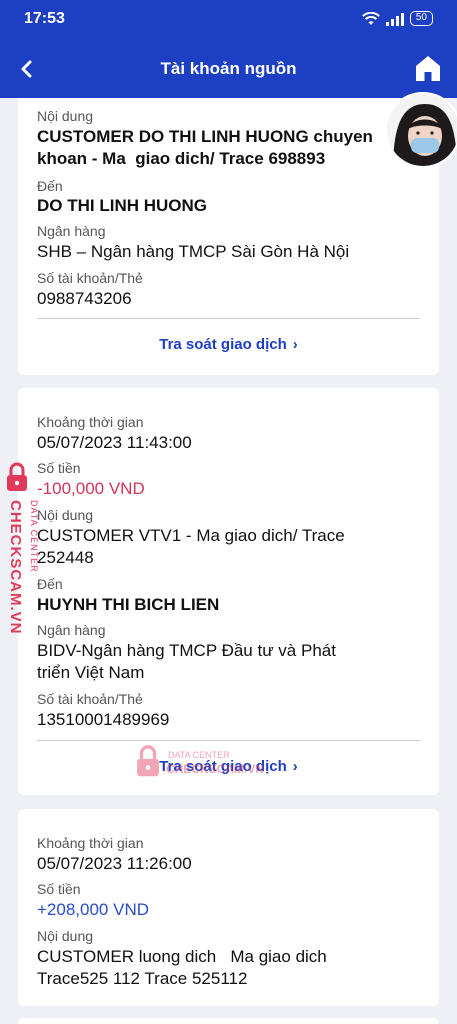 This screenshot has height=1024, width=457. Describe the element at coordinates (84, 298) in the screenshot. I see `account-value: 0988743206` at that location.